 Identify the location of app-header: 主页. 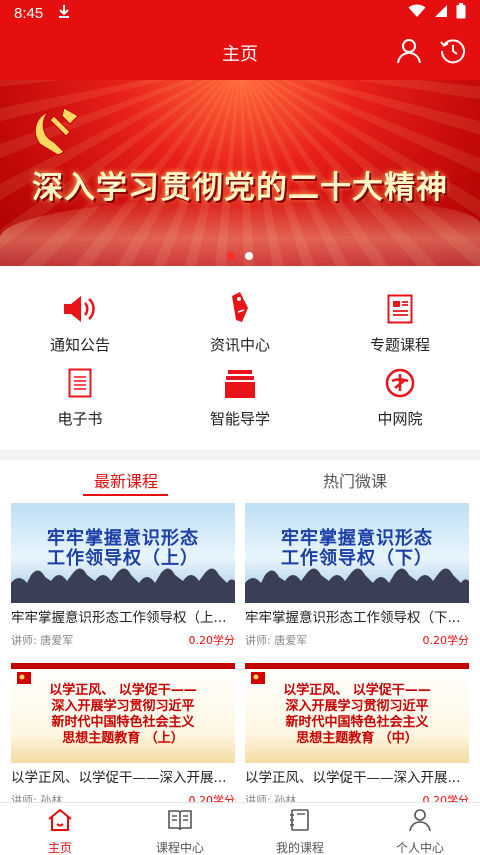
(240, 53).